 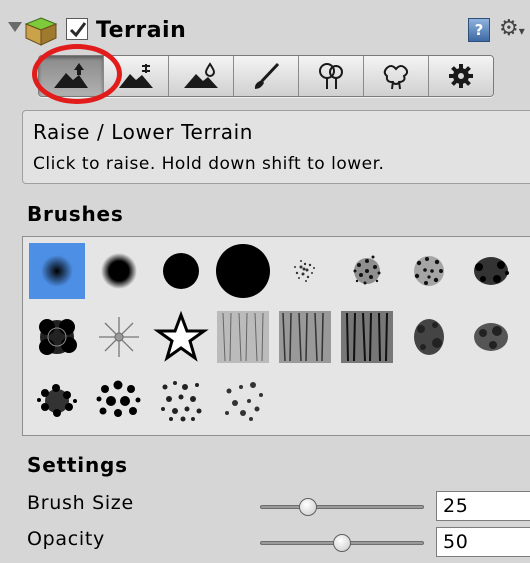 I want to click on tool-smooth-height, so click(x=201, y=76).